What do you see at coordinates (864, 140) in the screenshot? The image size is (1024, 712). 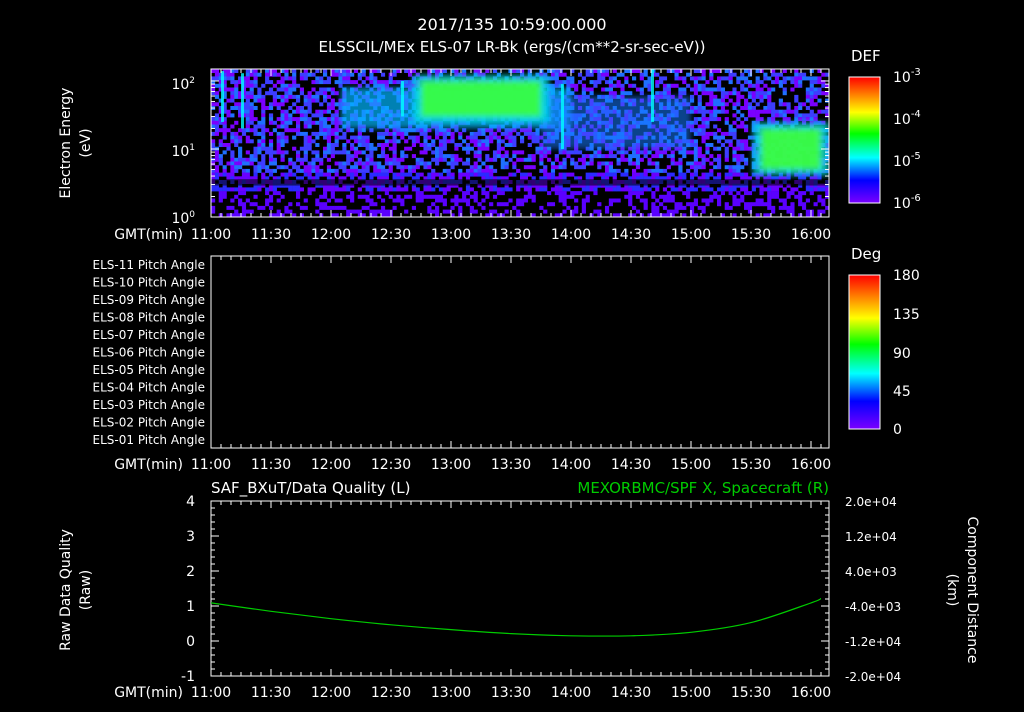 I see `def-colorbar` at bounding box center [864, 140].